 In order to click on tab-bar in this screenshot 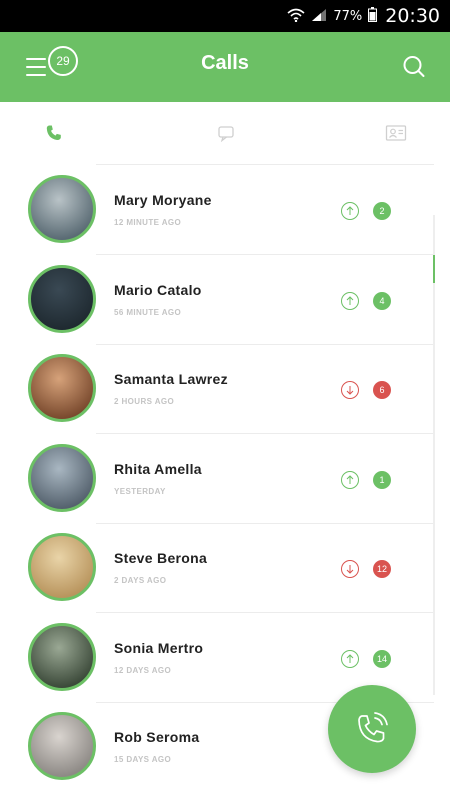, I will do `click(225, 132)`.